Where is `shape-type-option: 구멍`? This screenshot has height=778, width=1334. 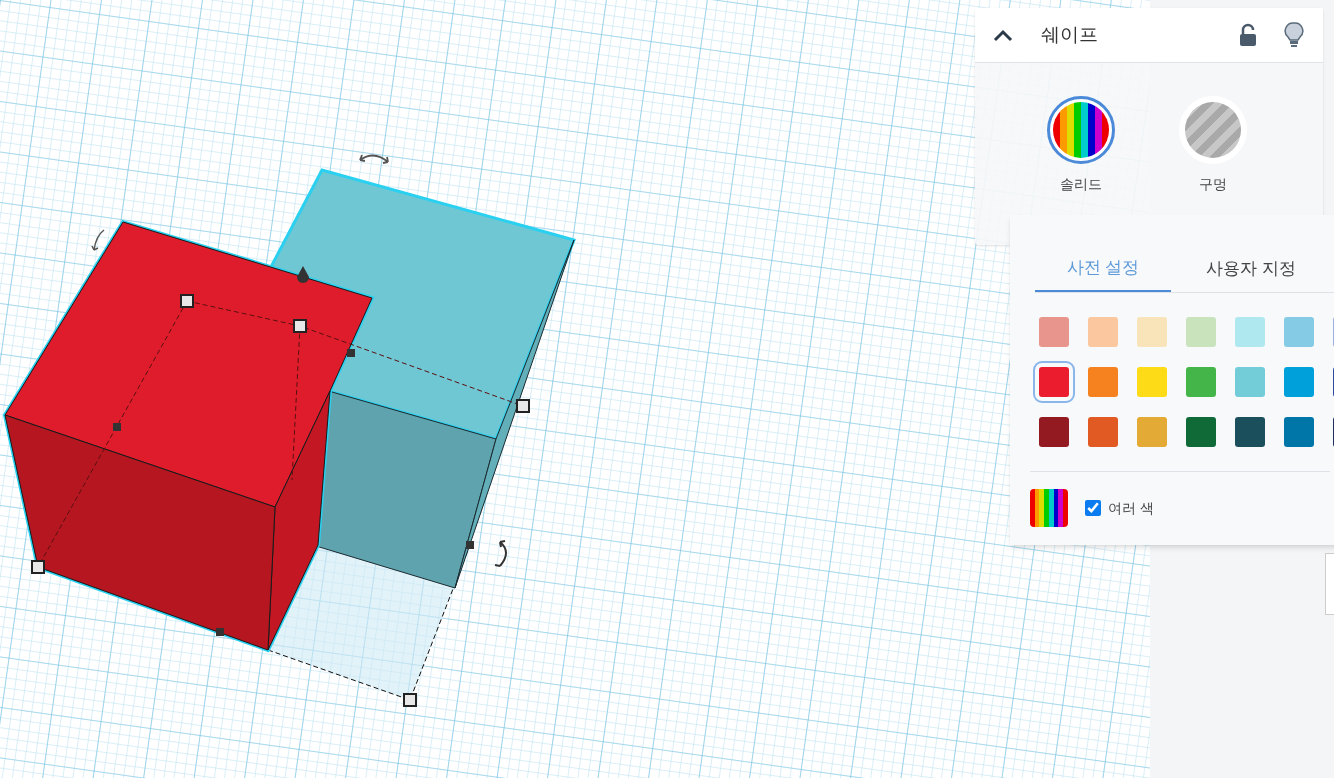 shape-type-option: 구멍 is located at coordinates (1213, 145).